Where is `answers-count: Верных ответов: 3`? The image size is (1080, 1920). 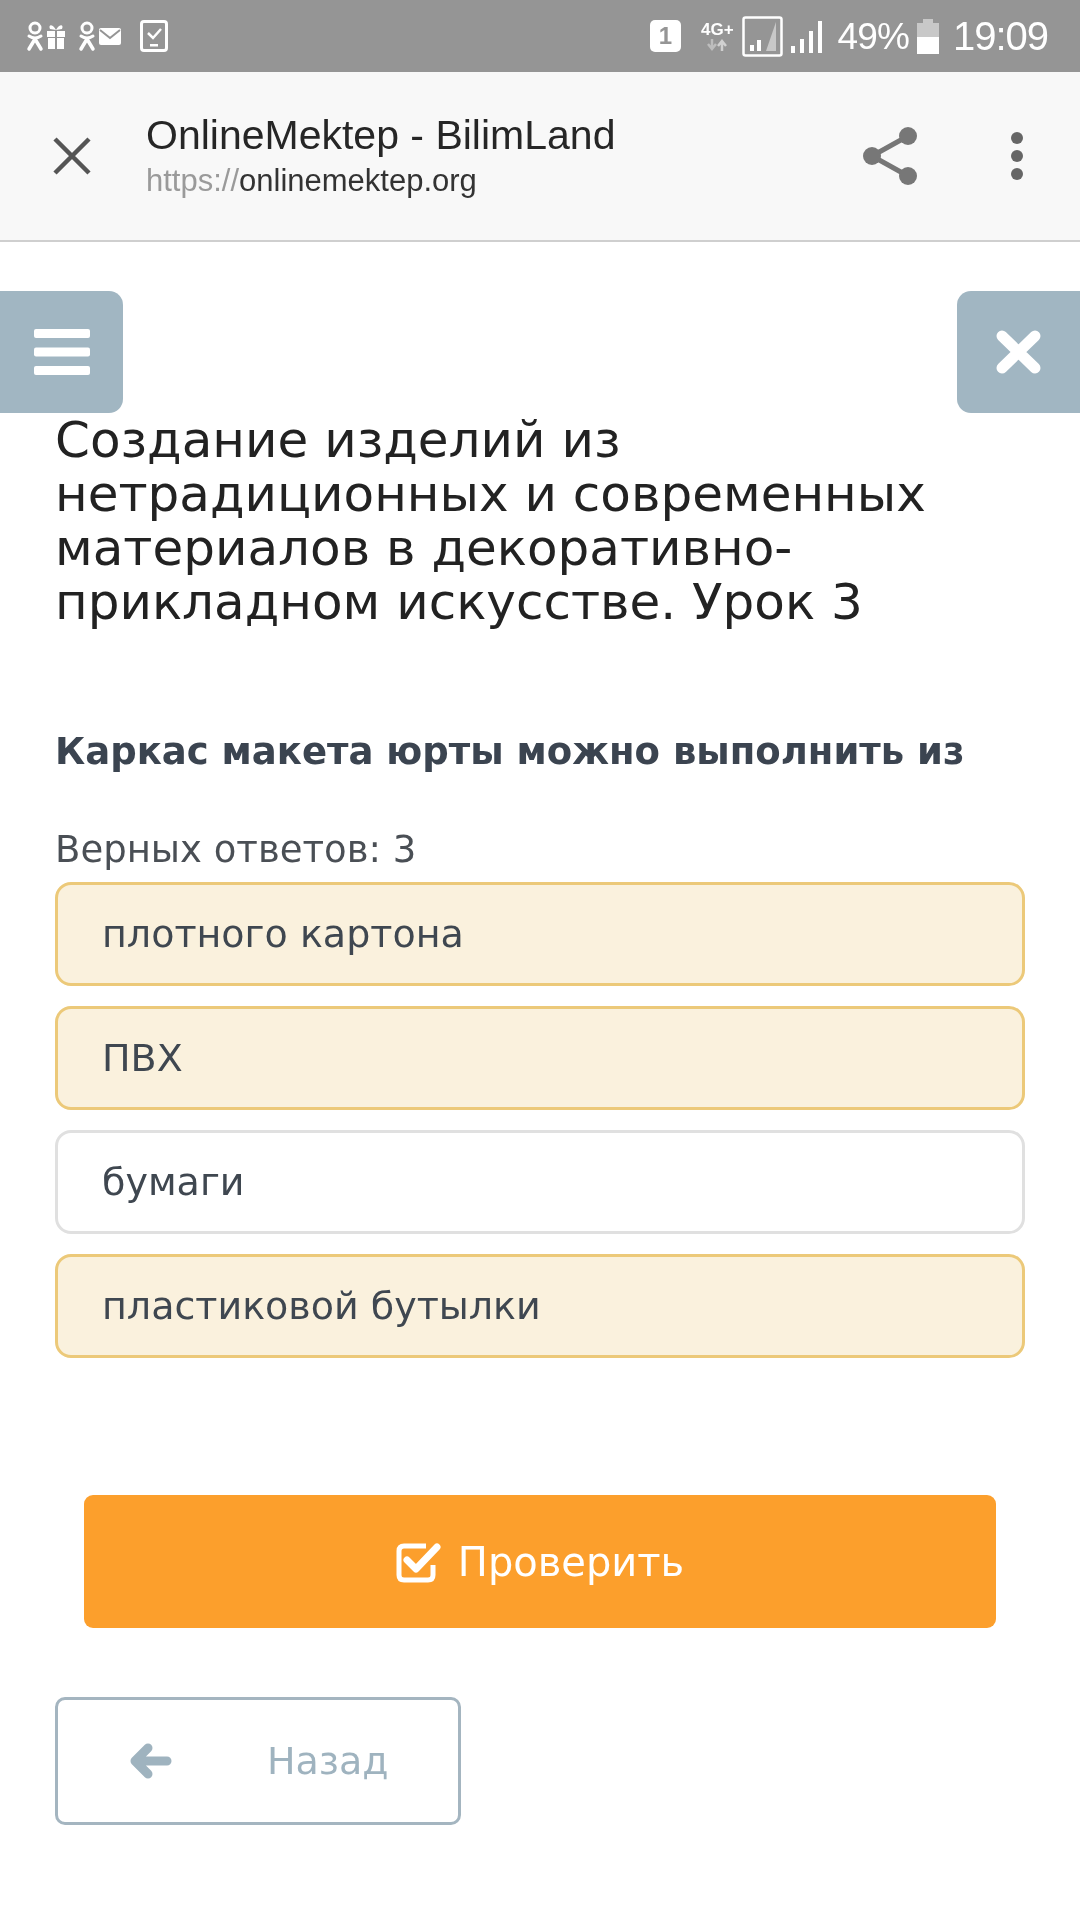
answers-count: Верных ответов: 3 is located at coordinates (236, 850).